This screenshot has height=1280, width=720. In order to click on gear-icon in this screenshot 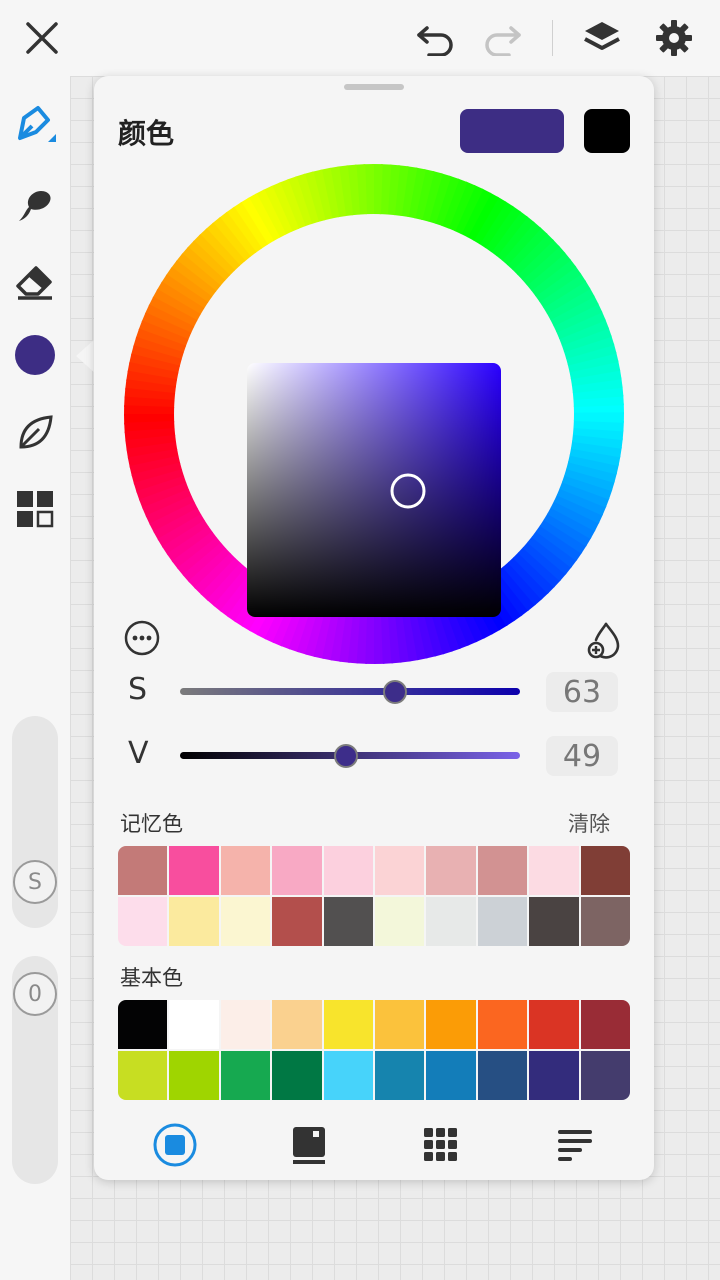, I will do `click(674, 38)`.